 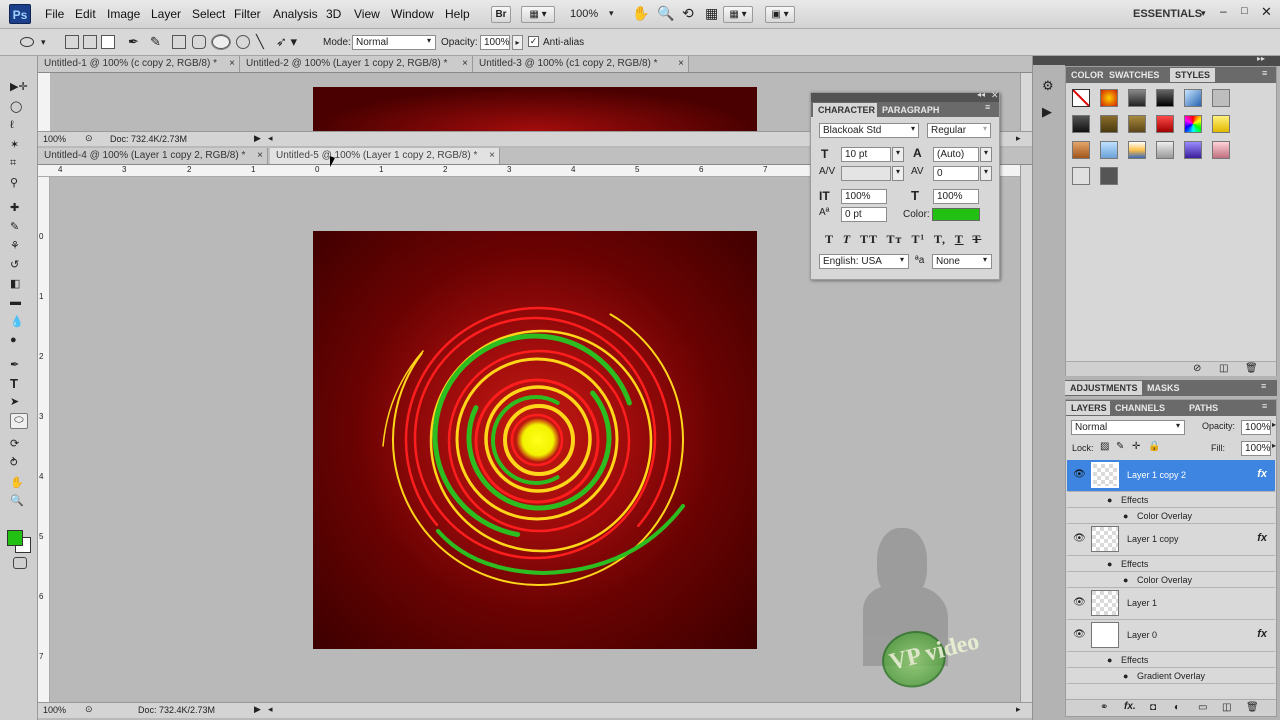 What do you see at coordinates (260, 42) in the screenshot?
I see `line-shape-icon: ╲` at bounding box center [260, 42].